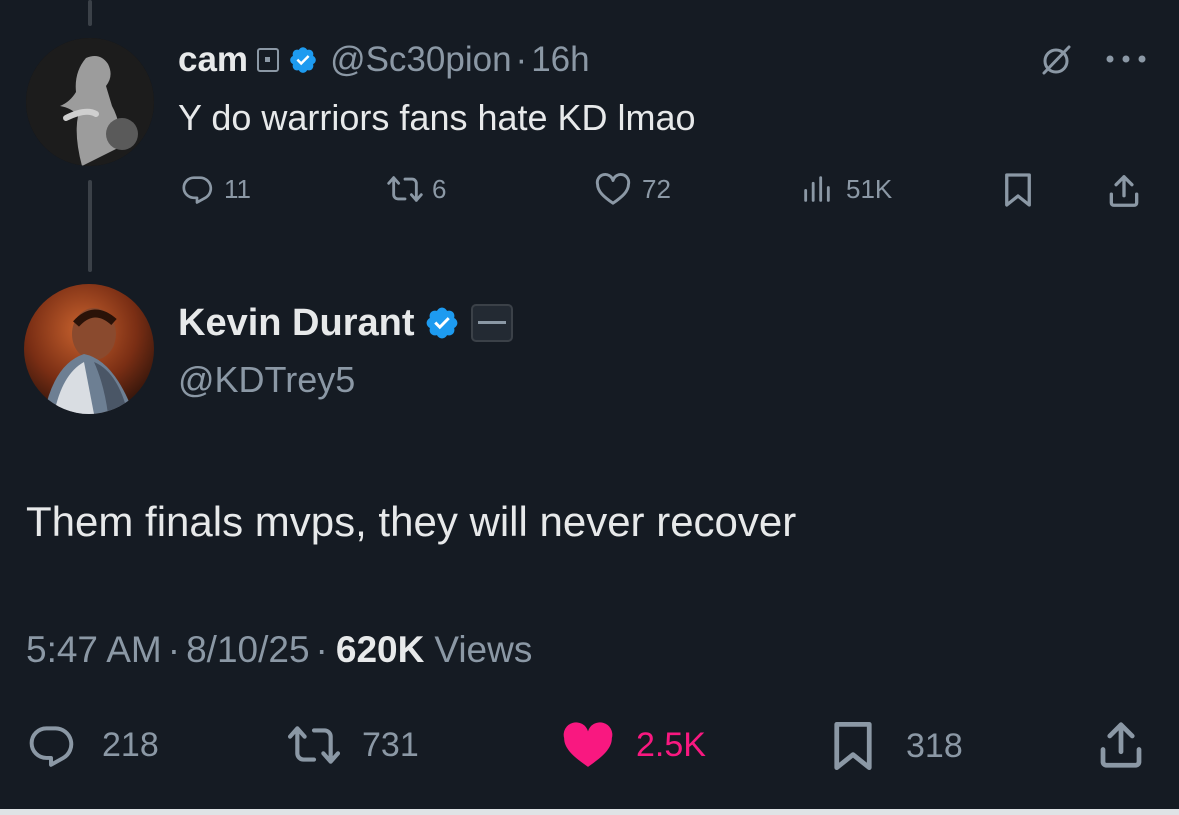 The height and width of the screenshot is (815, 1179). Describe the element at coordinates (268, 60) in the screenshot. I see `affiliate-badge-icon` at that location.